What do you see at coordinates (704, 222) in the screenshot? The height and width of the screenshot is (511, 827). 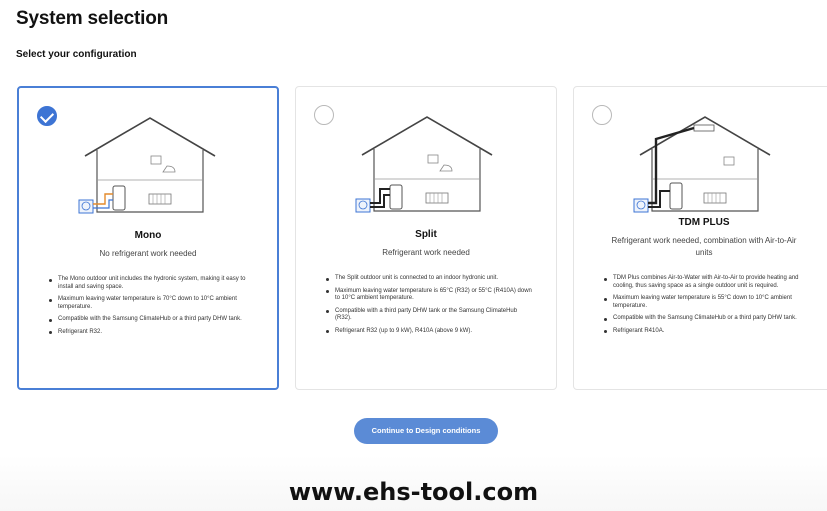 I see `card-name: TDM PLUS` at bounding box center [704, 222].